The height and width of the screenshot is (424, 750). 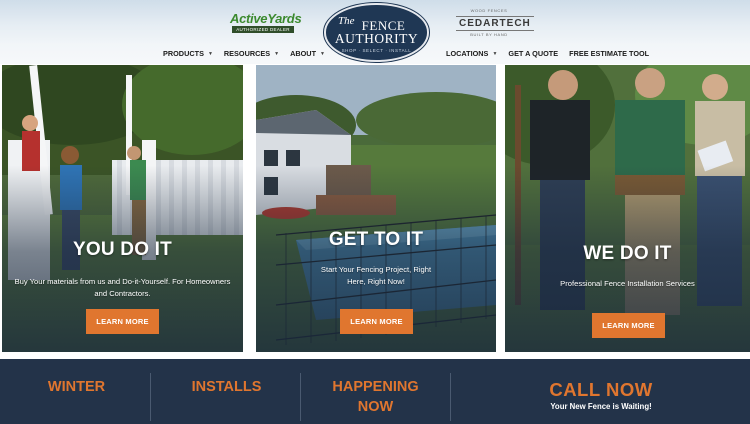 I want to click on nav-item-resources: RESOURCES ▼, so click(x=251, y=53).